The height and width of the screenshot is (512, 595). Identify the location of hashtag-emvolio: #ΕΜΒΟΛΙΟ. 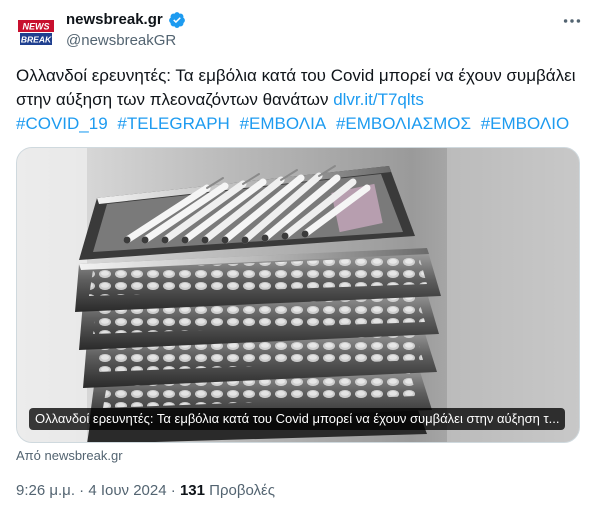
(525, 123).